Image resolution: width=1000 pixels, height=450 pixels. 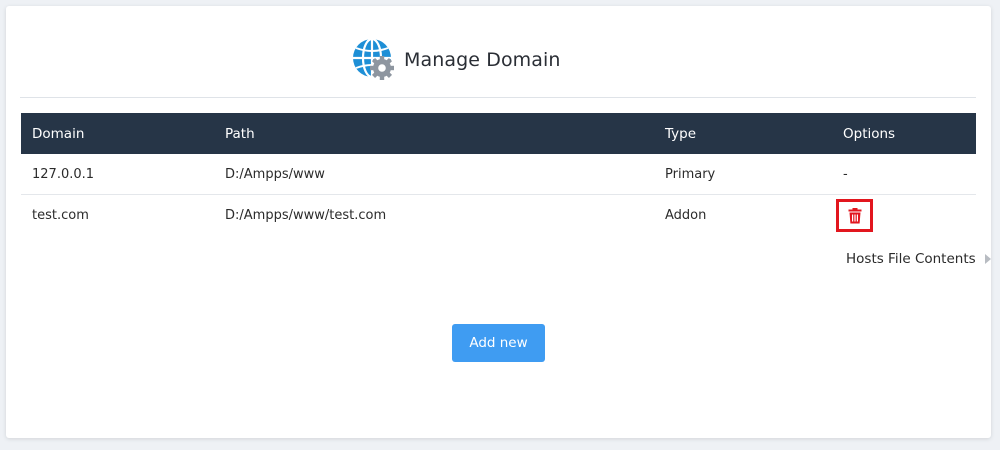 What do you see at coordinates (498, 133) in the screenshot?
I see `table-header-row: Domain Path Type Options` at bounding box center [498, 133].